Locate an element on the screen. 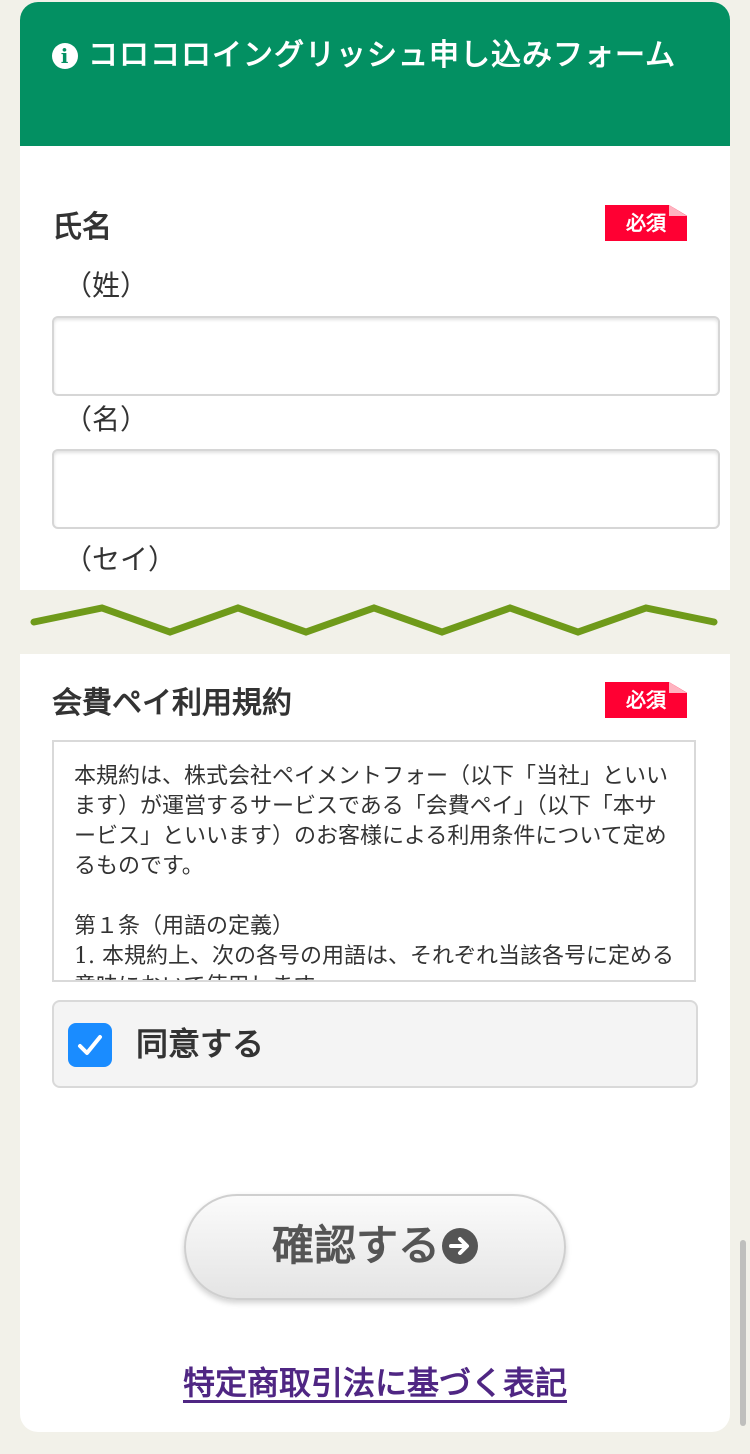  legal-notice-link: 特定商取引法に基づく表記 is located at coordinates (375, 1381).